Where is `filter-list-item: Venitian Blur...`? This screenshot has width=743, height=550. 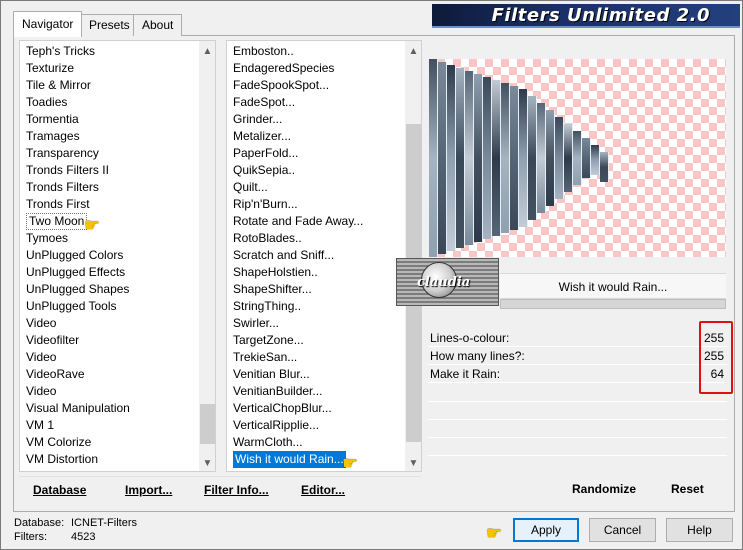 filter-list-item: Venitian Blur... is located at coordinates (271, 374).